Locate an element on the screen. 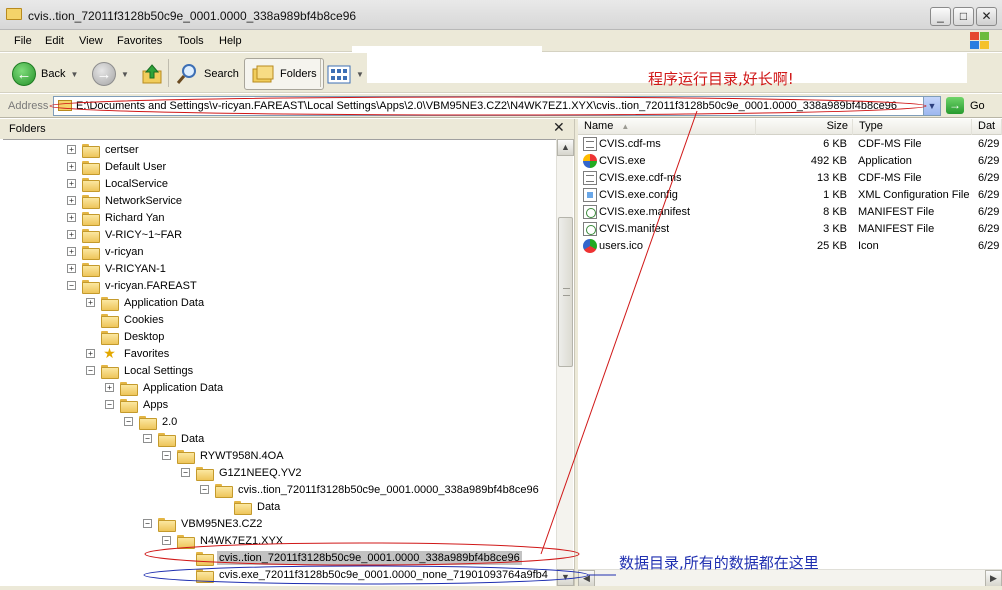  tree-item-label: N4WK7EZ1.XYX is located at coordinates (242, 540).